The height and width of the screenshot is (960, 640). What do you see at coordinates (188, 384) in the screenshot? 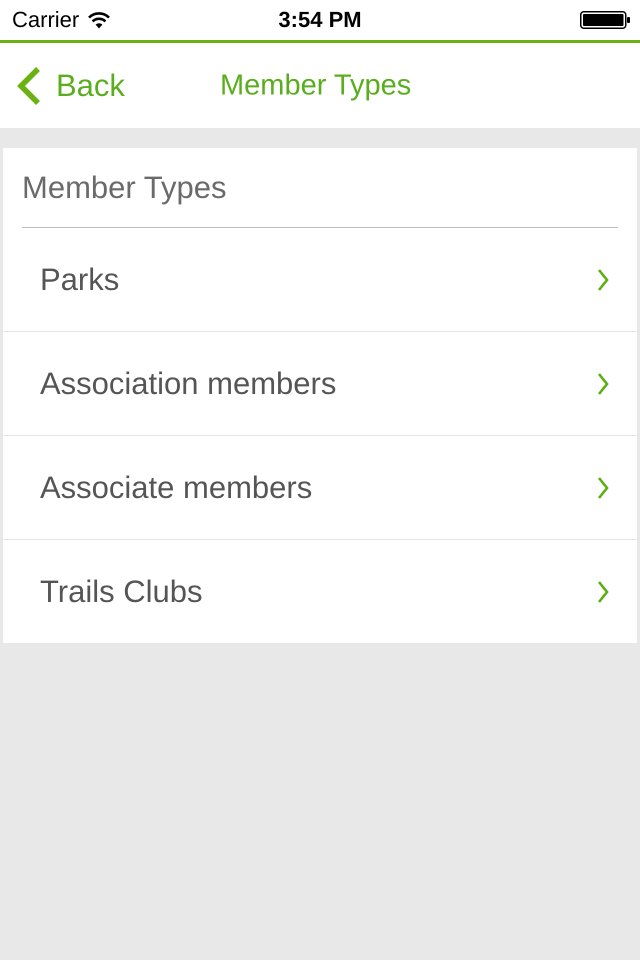
I see `item-label: Association members` at bounding box center [188, 384].